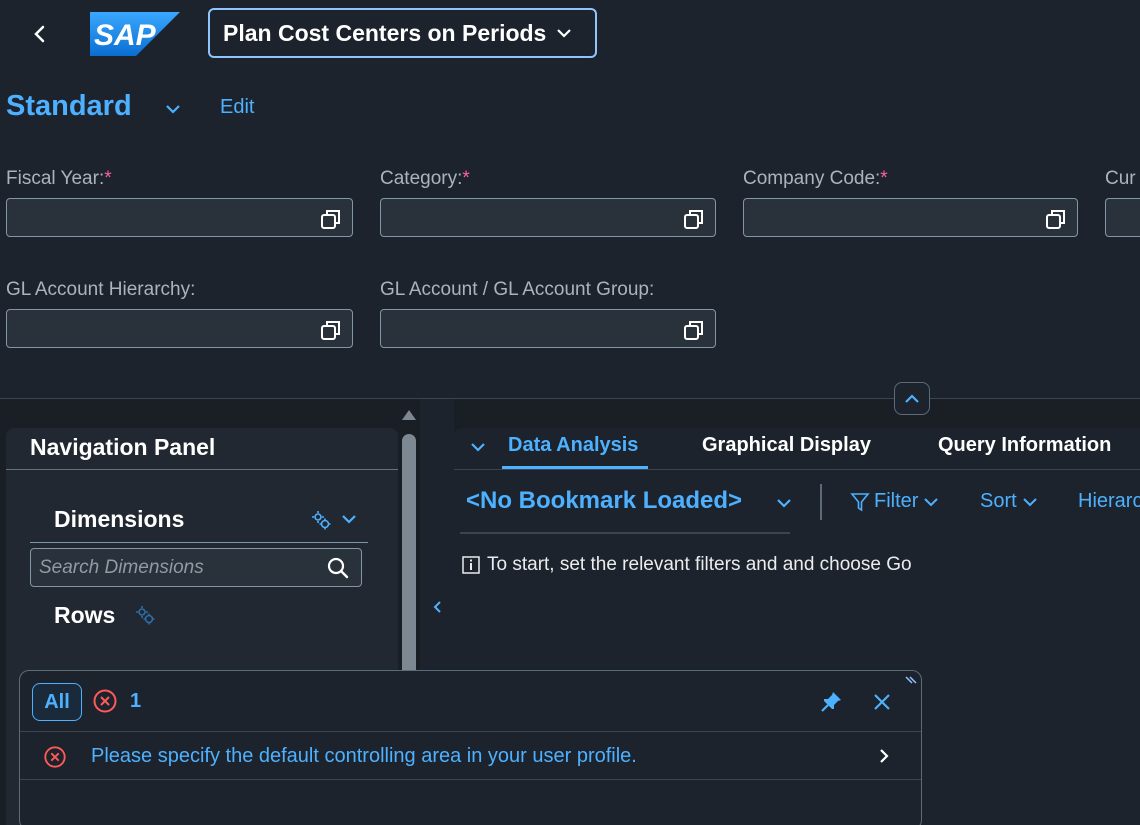  Describe the element at coordinates (57, 702) in the screenshot. I see `filter-all-button: All` at that location.